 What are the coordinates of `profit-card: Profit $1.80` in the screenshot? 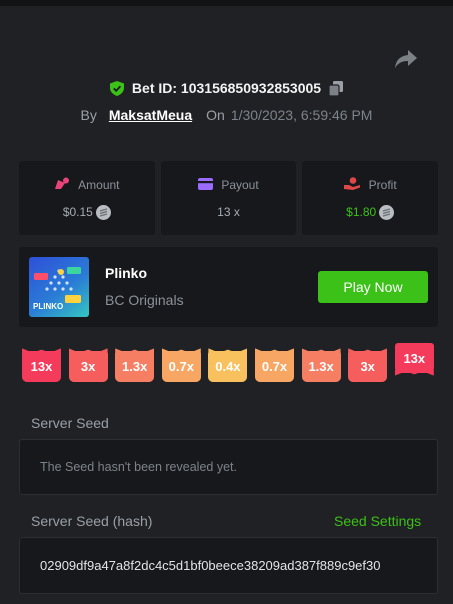 It's located at (370, 198).